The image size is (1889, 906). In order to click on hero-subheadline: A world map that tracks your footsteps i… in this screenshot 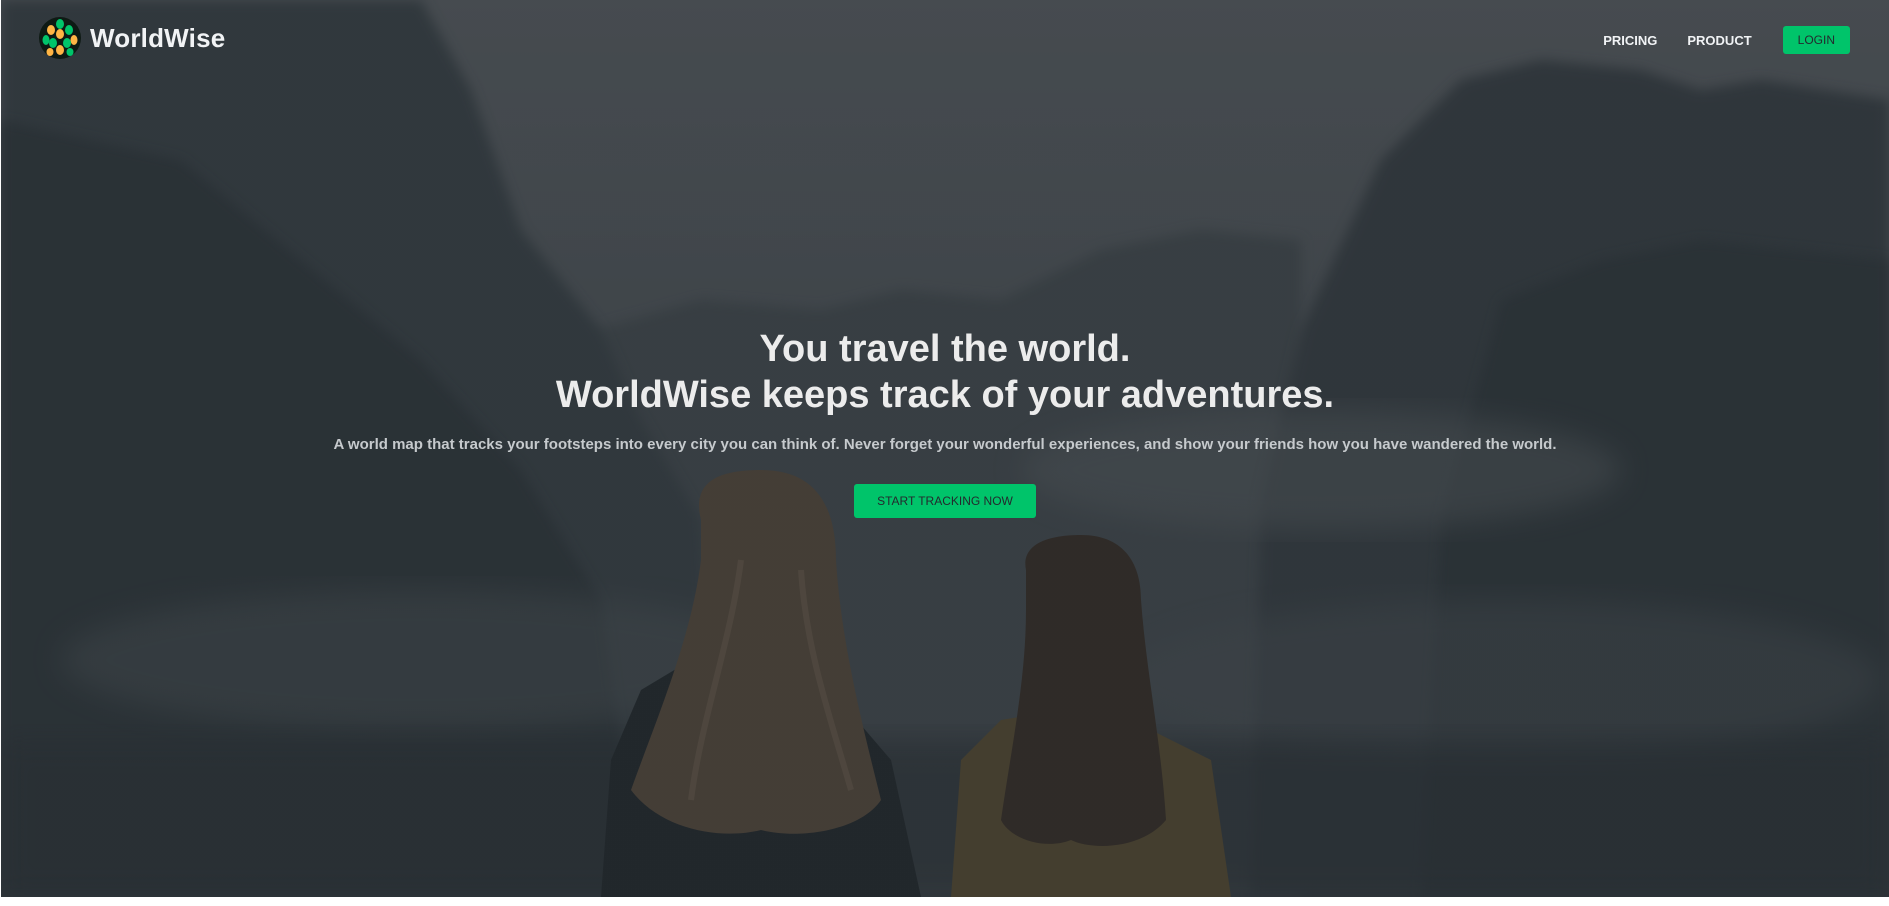, I will do `click(945, 444)`.